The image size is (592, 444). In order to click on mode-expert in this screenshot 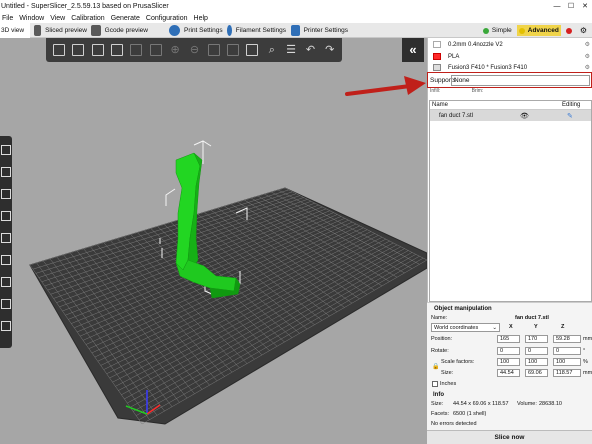, I will do `click(570, 30)`.